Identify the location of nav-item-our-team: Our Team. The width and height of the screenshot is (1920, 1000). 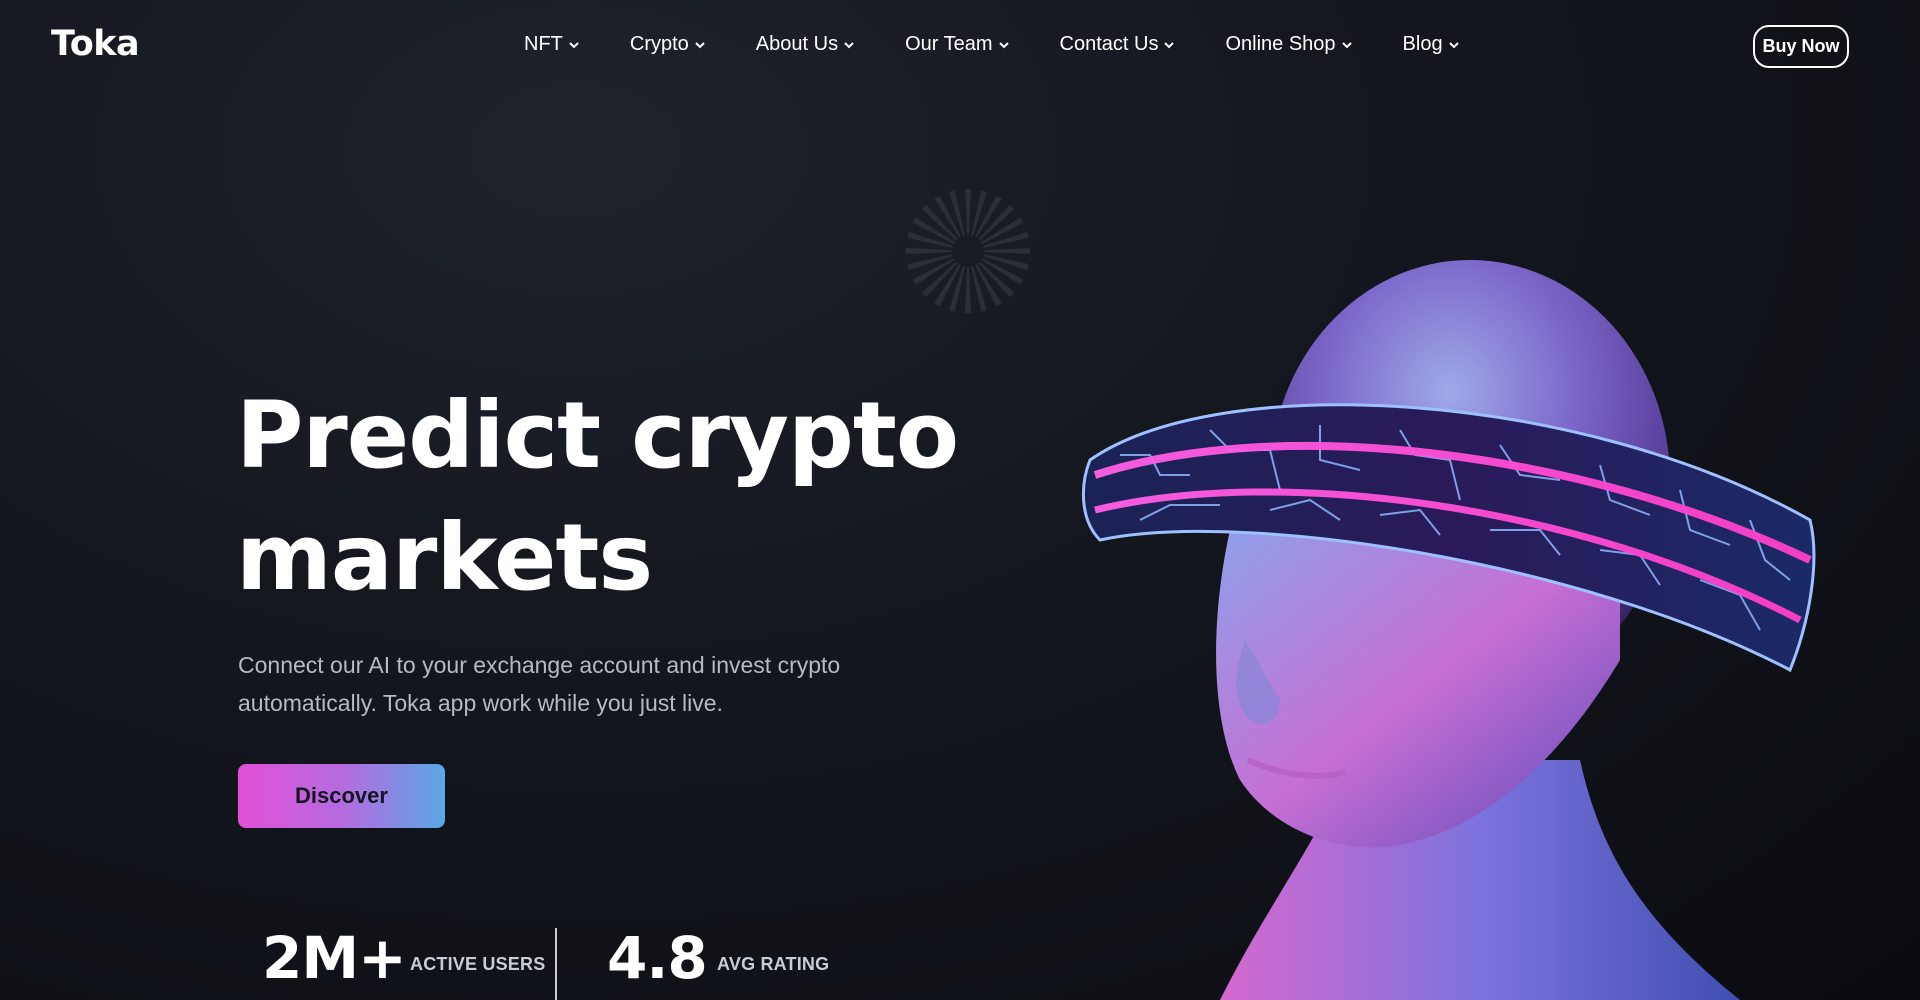
(957, 44).